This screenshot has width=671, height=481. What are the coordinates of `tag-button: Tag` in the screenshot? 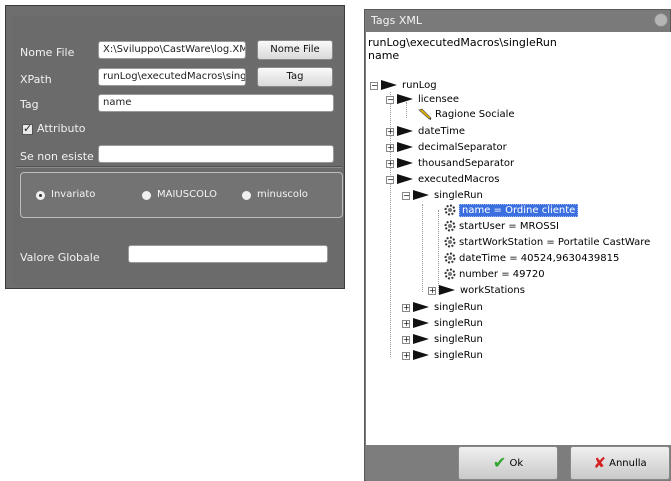 It's located at (295, 77).